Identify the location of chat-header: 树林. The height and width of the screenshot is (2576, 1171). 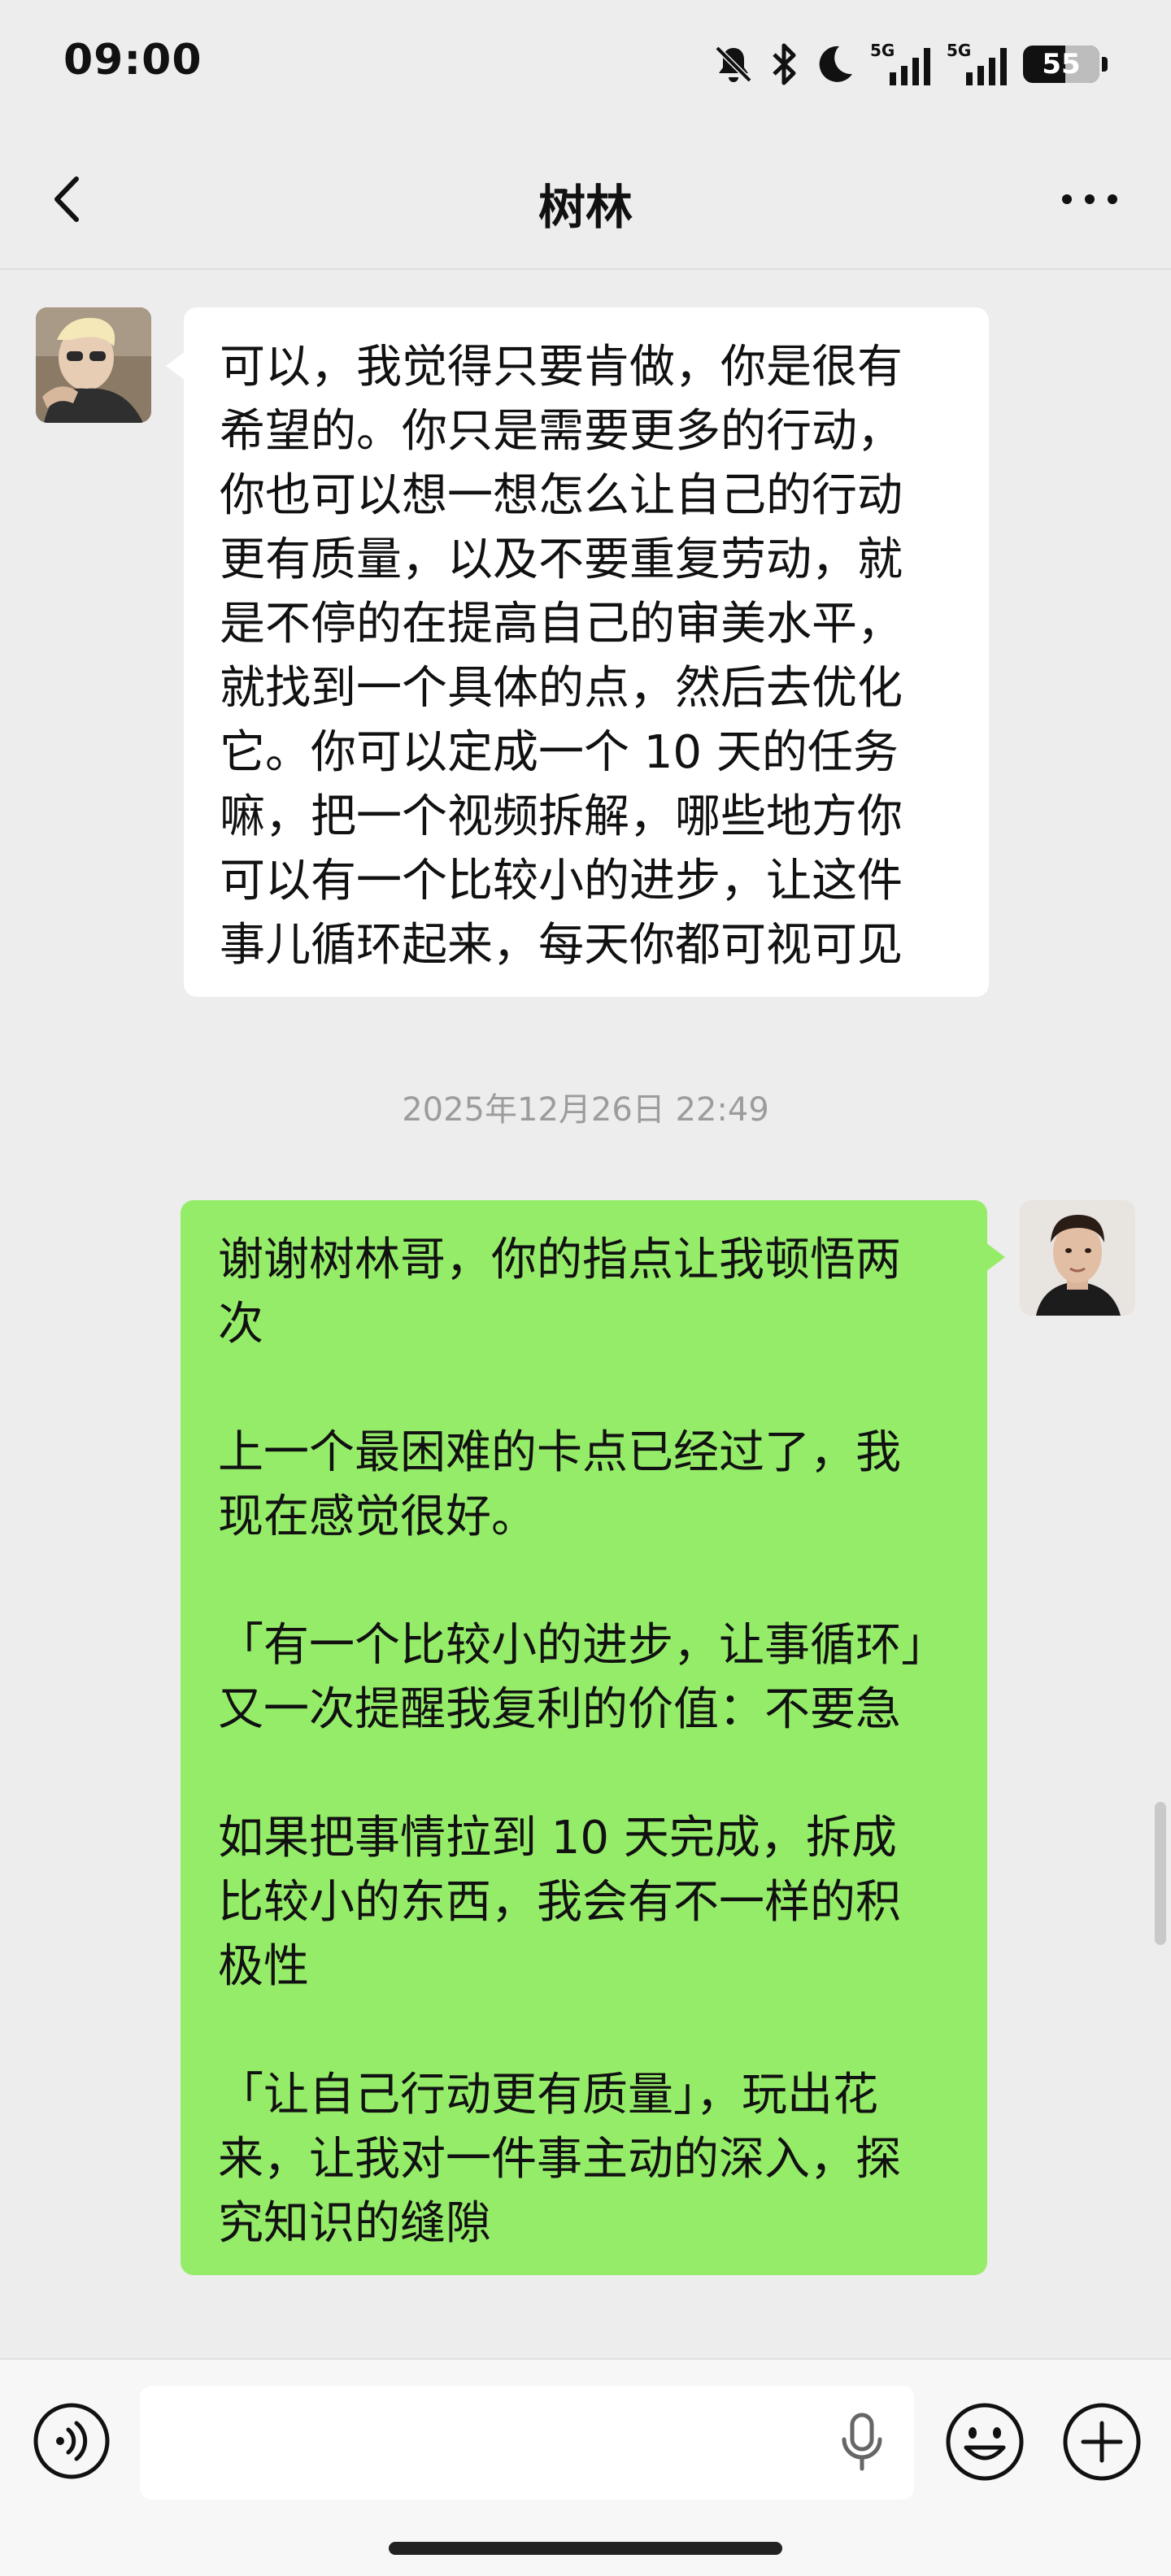
(585, 200).